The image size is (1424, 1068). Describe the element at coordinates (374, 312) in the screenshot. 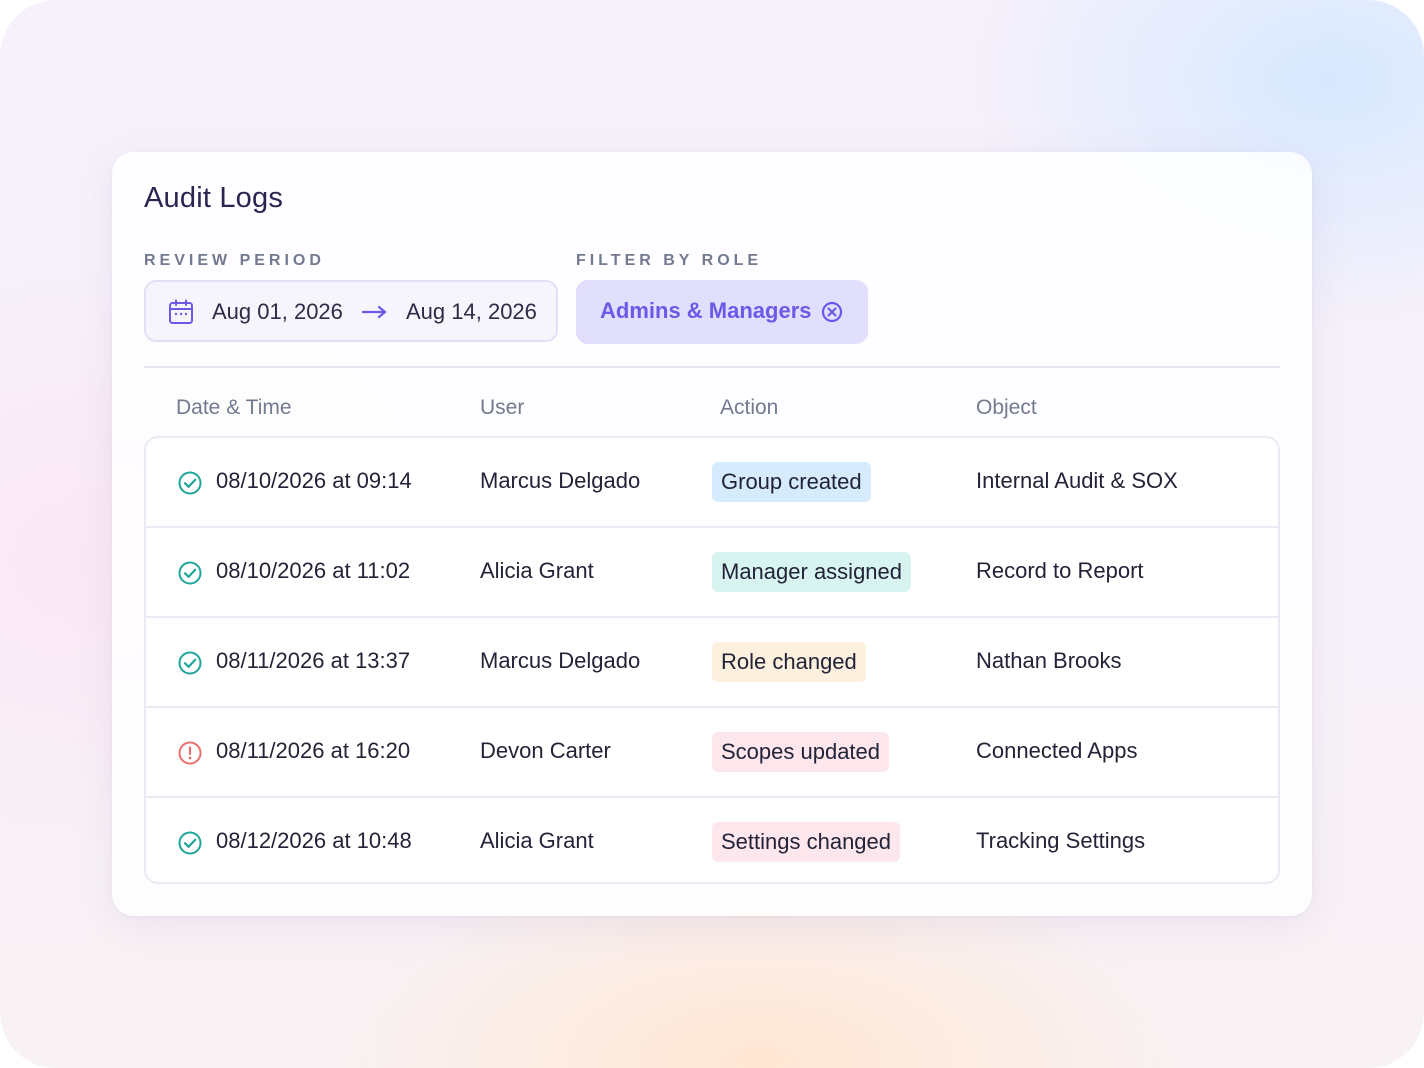

I see `arrow-right-icon` at that location.